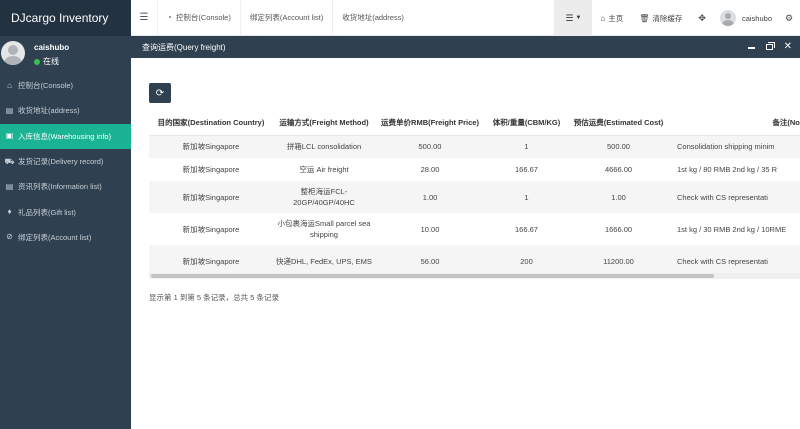 The height and width of the screenshot is (429, 800). I want to click on cell-price: 28.00, so click(430, 169).